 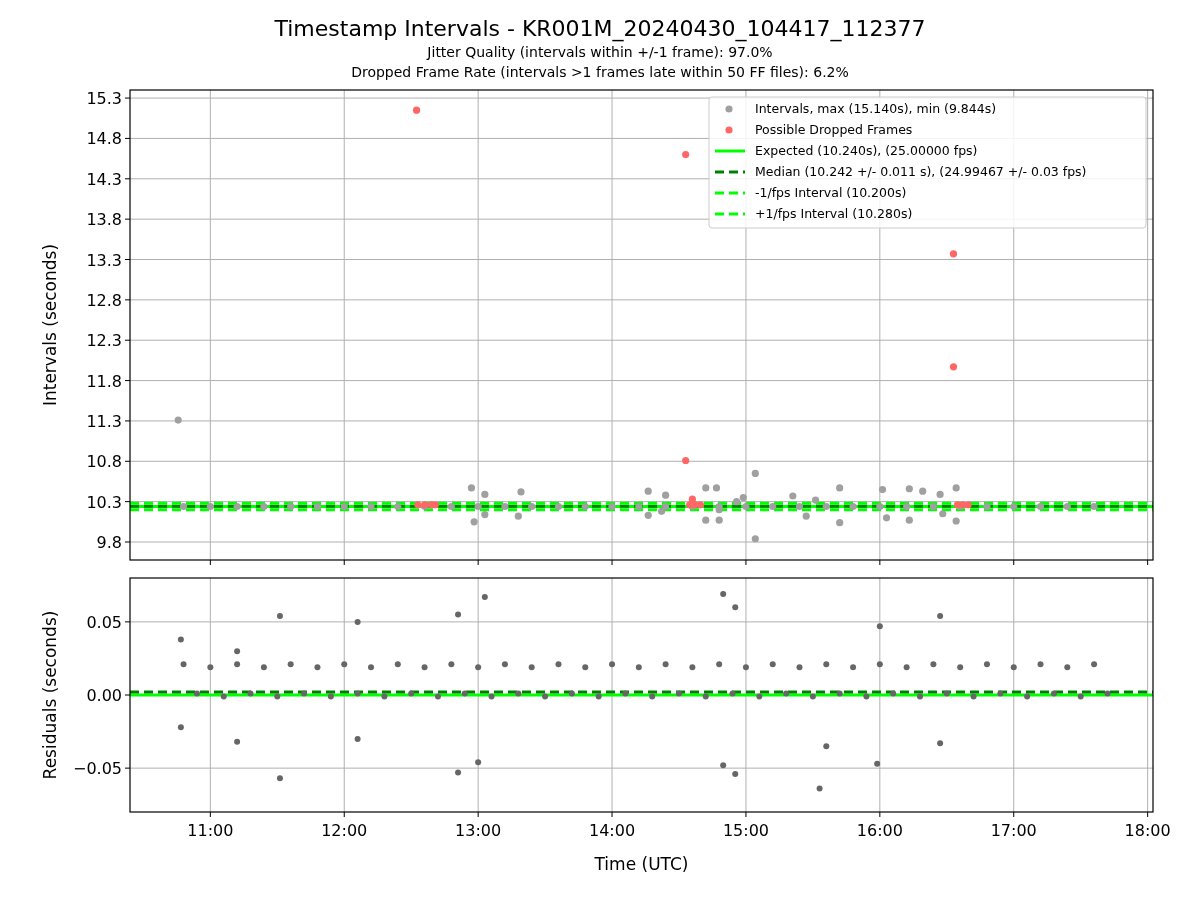 I want to click on legend-label: Median (10.242 +/- 0.011 s), (24.99467 +/- 0.03 fps), so click(x=921, y=171).